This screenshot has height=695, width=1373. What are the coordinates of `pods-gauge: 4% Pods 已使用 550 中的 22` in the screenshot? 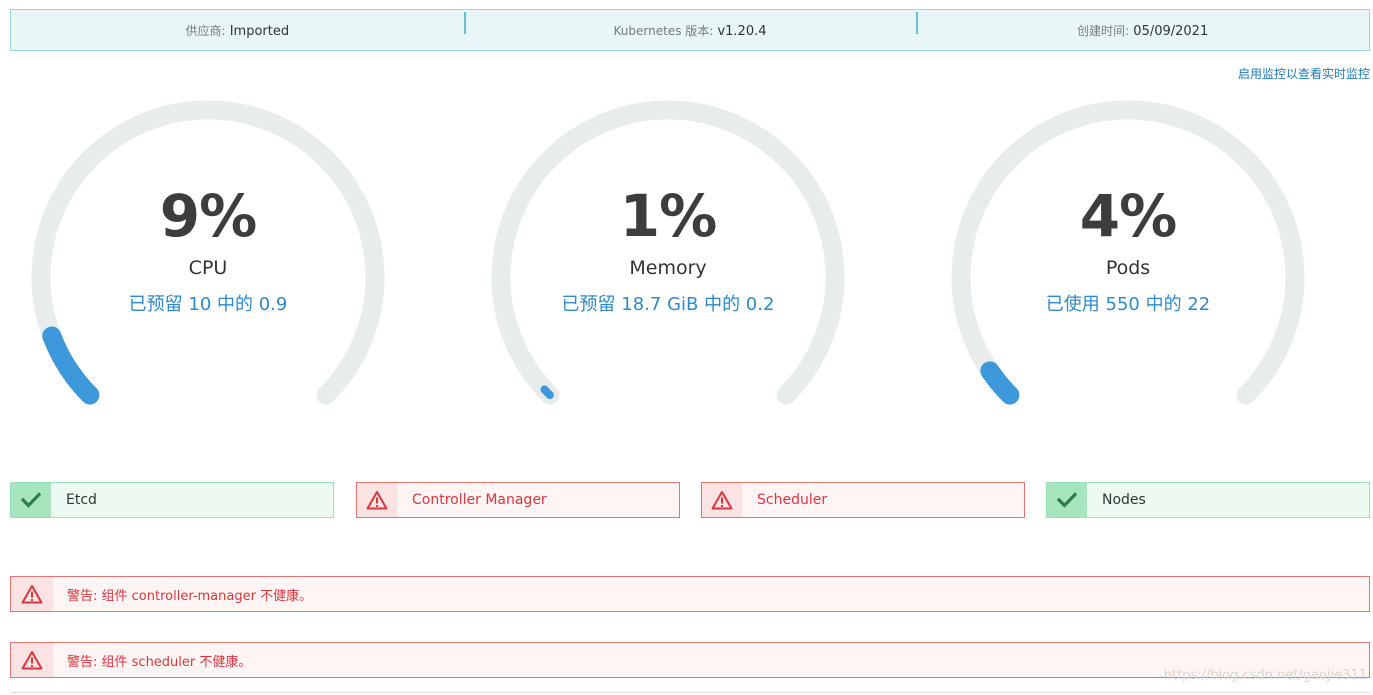 It's located at (1128, 252).